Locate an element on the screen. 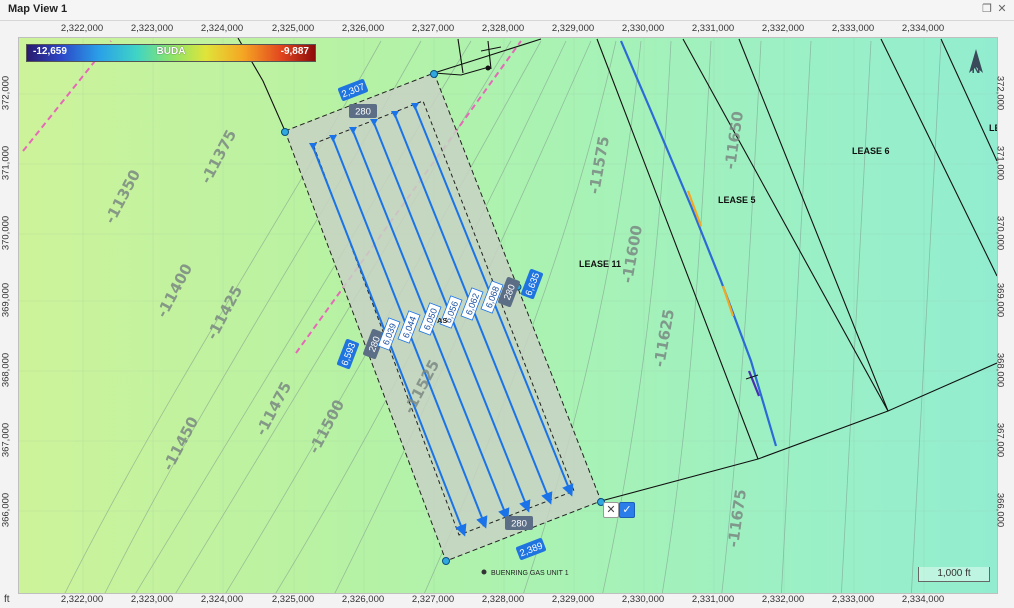 Image resolution: width=1014 pixels, height=608 pixels. contour-label: -11400 is located at coordinates (174, 291).